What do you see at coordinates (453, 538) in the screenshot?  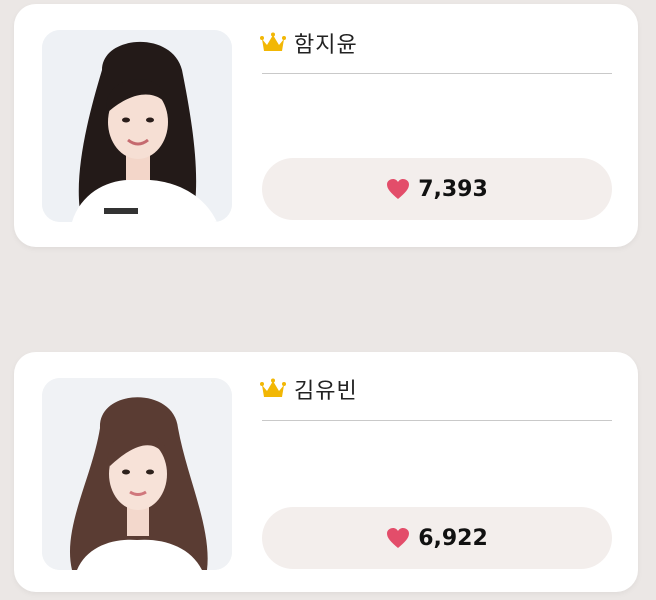 I see `vote-count: 6,922` at bounding box center [453, 538].